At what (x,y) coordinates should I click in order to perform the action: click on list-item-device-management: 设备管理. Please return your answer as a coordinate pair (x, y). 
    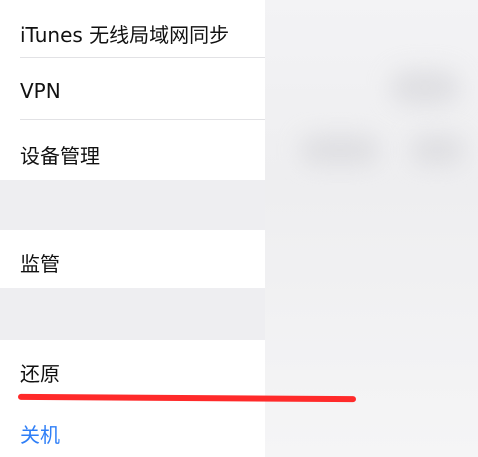
    Looking at the image, I should click on (132, 150).